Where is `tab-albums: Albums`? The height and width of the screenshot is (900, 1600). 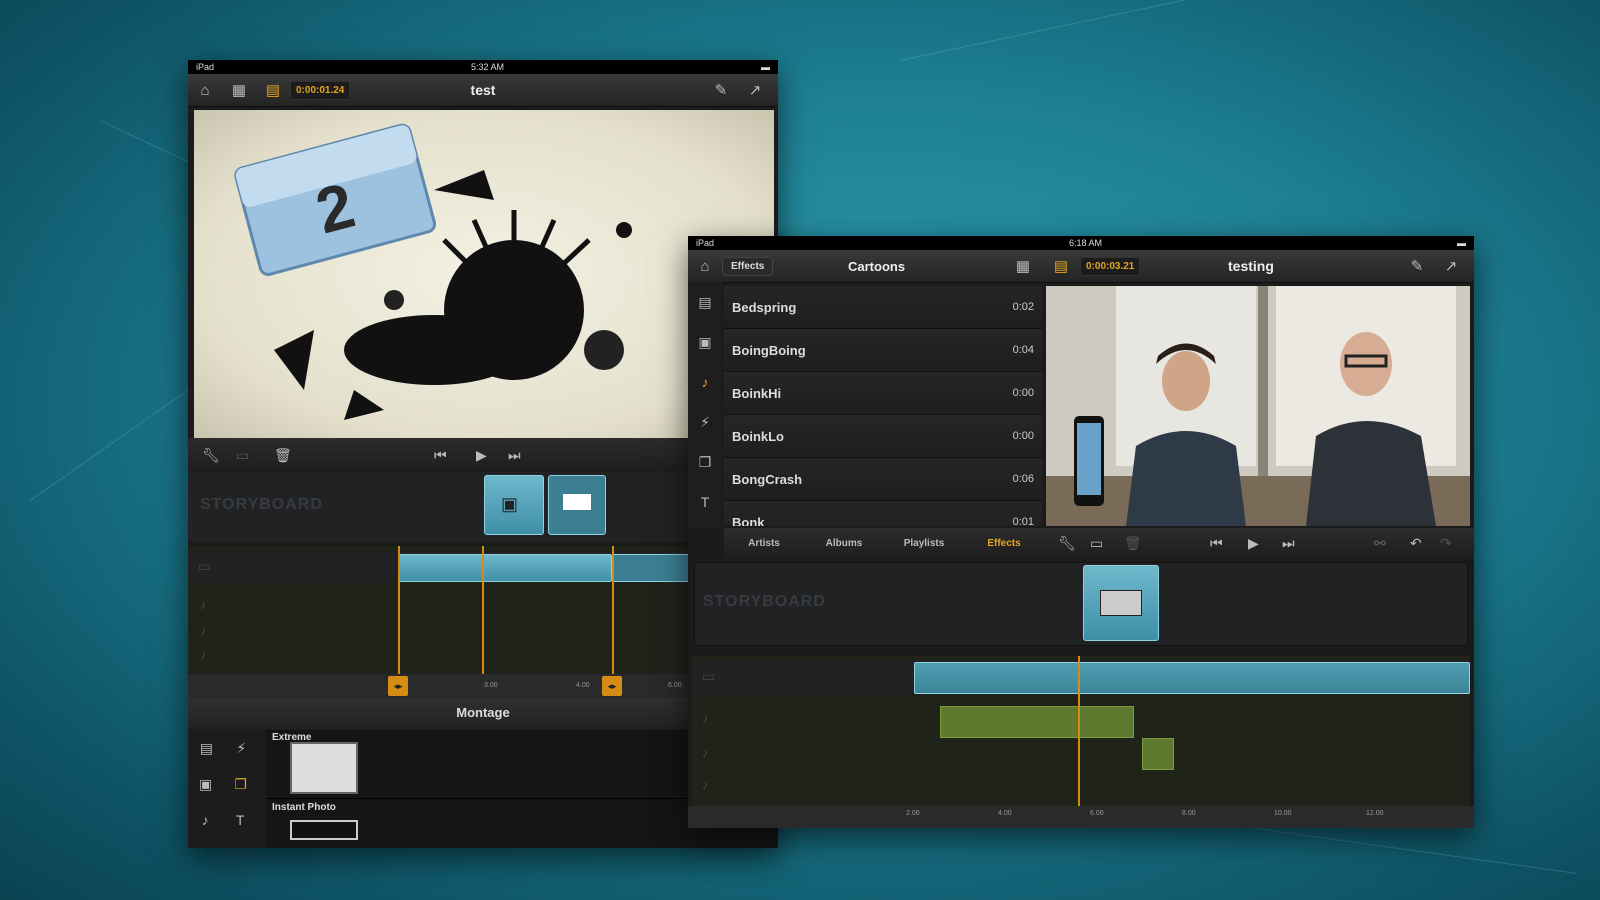
tab-albums: Albums is located at coordinates (844, 543).